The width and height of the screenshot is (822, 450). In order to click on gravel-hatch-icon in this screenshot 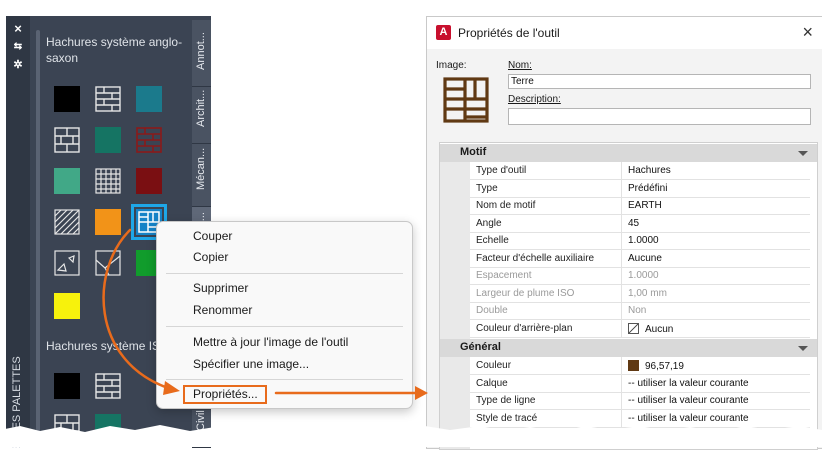, I will do `click(67, 263)`.